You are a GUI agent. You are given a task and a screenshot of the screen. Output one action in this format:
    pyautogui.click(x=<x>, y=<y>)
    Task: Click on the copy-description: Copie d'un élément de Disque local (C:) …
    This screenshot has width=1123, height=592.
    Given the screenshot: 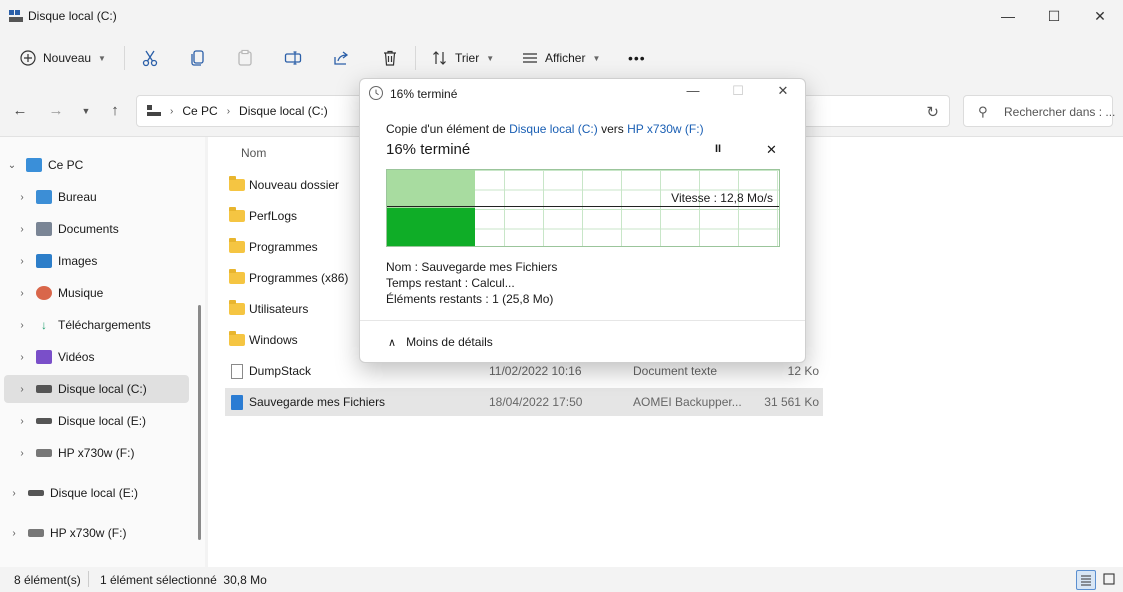 What is the action you would take?
    pyautogui.click(x=545, y=129)
    